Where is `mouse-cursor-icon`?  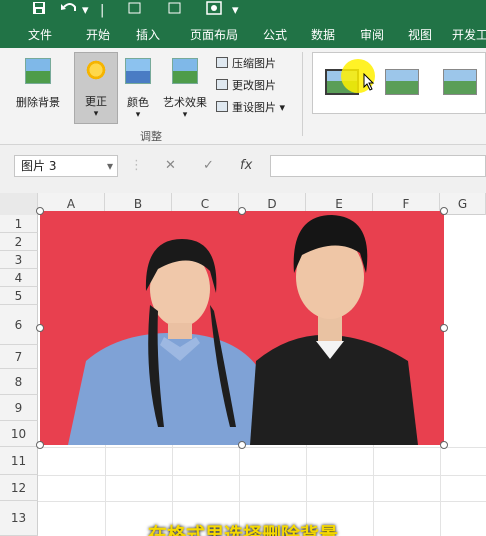
mouse-cursor-icon is located at coordinates (369, 82).